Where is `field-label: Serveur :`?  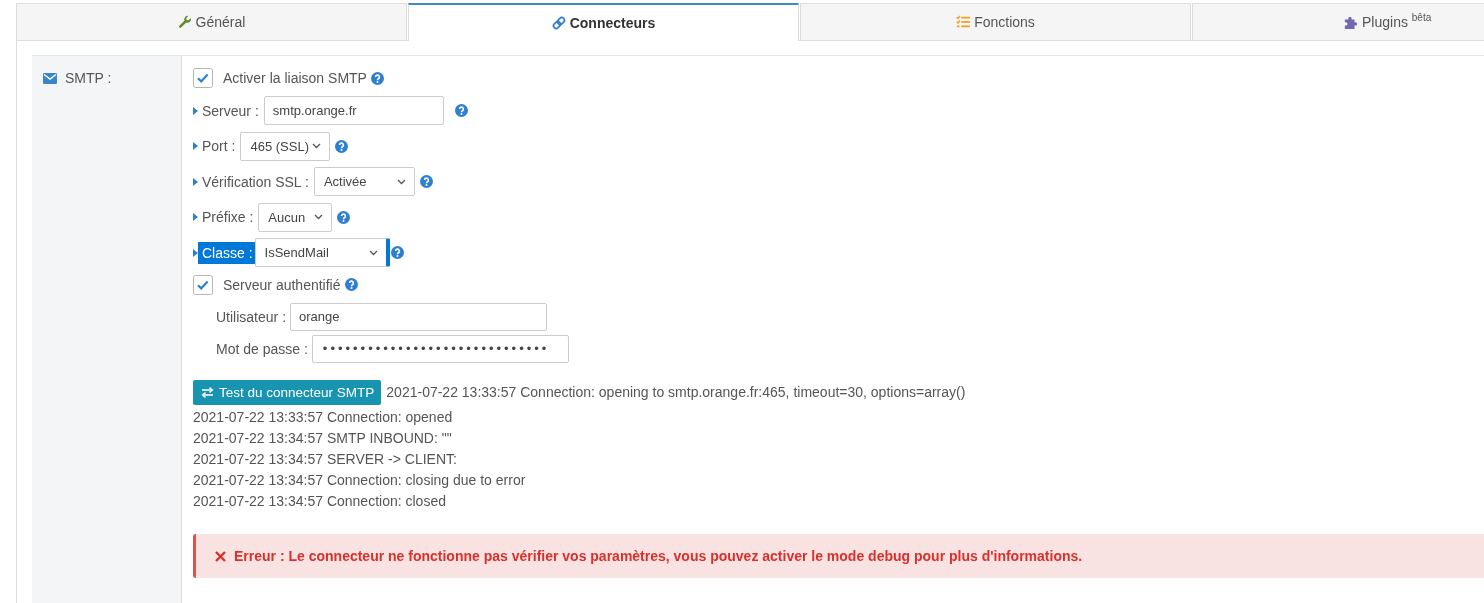
field-label: Serveur : is located at coordinates (230, 111).